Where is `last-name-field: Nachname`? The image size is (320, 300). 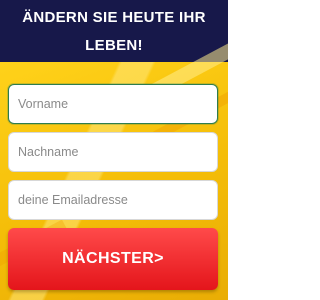 last-name-field: Nachname is located at coordinates (113, 152).